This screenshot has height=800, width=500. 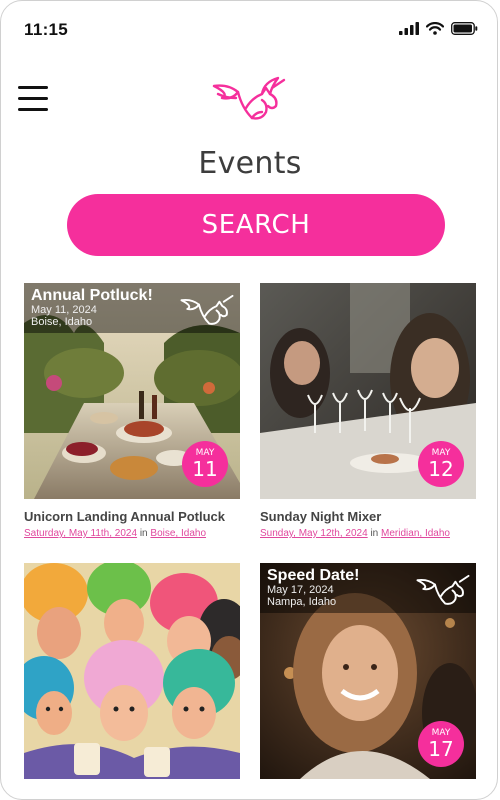 What do you see at coordinates (80, 533) in the screenshot?
I see `event-date-link: Saturday, May 11th, 2024` at bounding box center [80, 533].